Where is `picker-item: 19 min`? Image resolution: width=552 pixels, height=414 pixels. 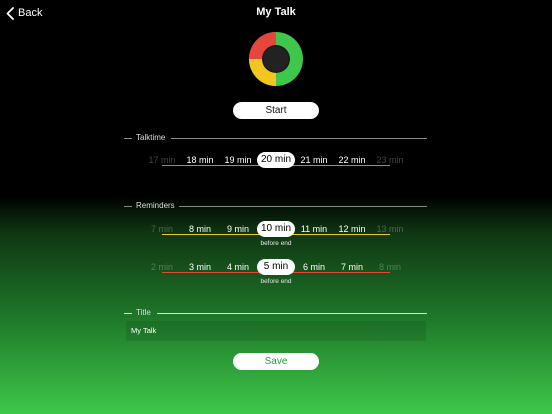 picker-item: 19 min is located at coordinates (238, 160).